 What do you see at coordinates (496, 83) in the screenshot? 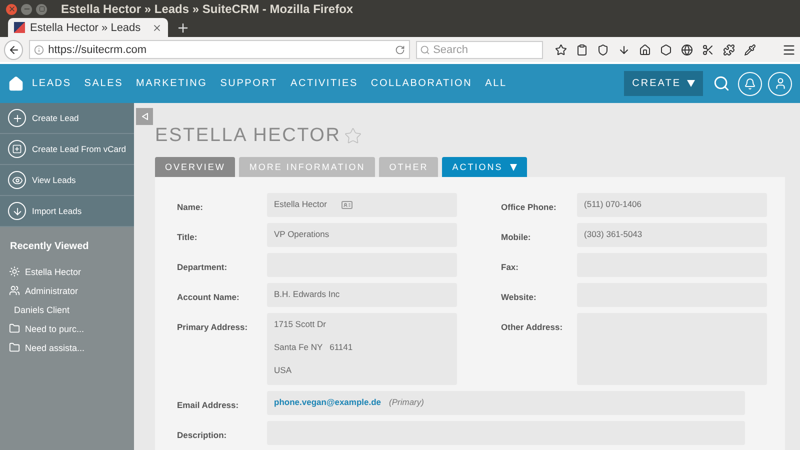
I see `nav-link: ALL` at bounding box center [496, 83].